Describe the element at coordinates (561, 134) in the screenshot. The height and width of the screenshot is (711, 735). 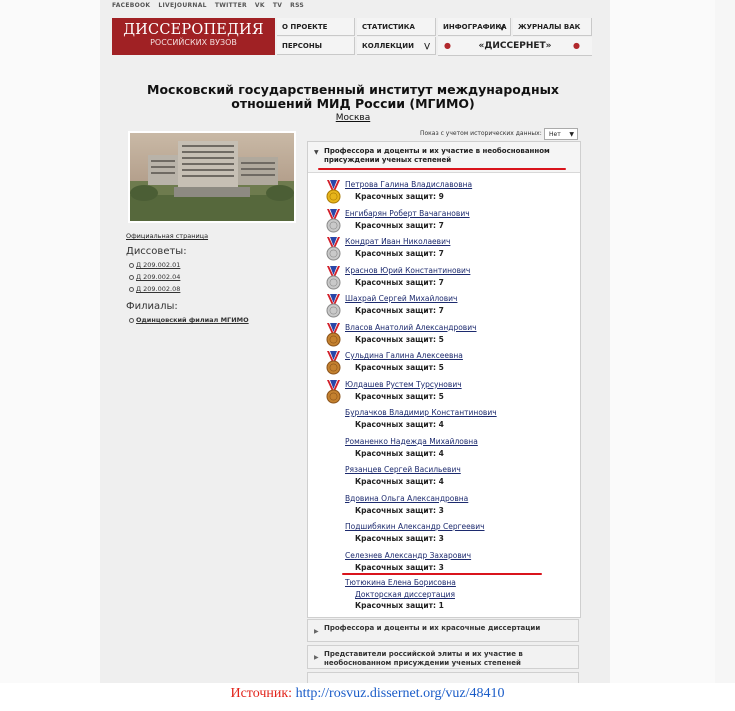
I see `historical-data-select: Нет ▼` at that location.